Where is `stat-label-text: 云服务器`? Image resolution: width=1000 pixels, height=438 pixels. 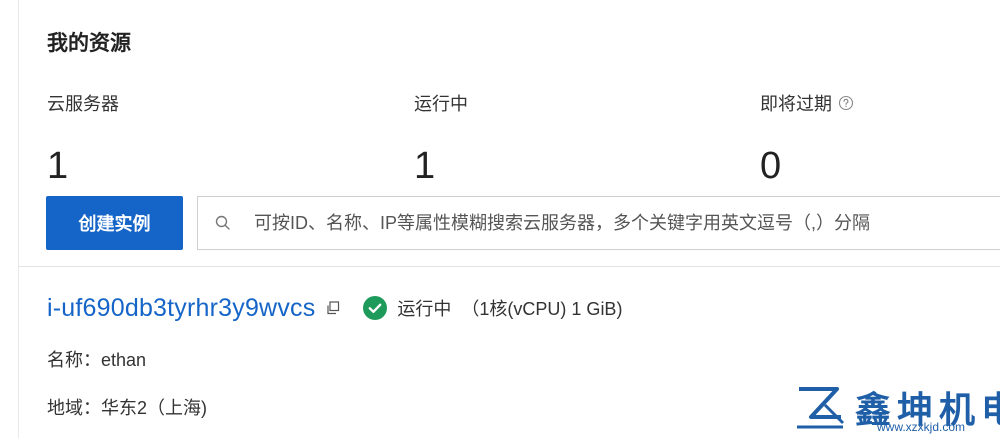
stat-label-text: 云服务器 is located at coordinates (83, 104).